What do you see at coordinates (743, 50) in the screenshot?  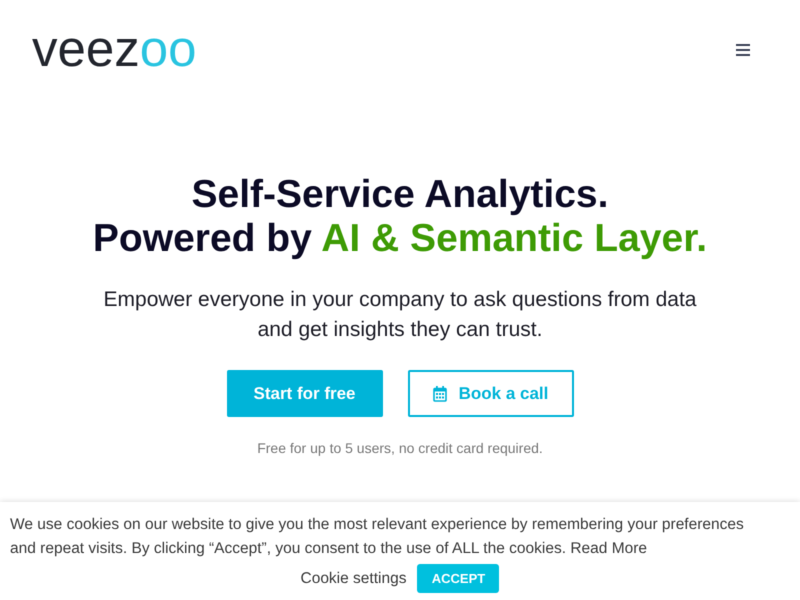 I see `menu-icon` at bounding box center [743, 50].